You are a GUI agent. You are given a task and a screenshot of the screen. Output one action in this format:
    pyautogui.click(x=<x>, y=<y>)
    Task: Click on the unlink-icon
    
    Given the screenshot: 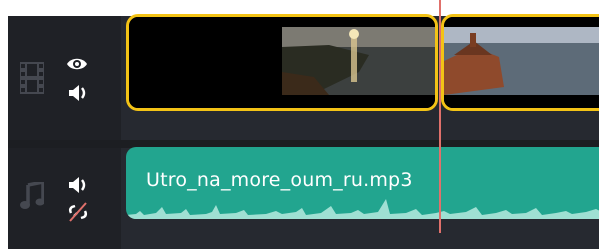 What is the action you would take?
    pyautogui.click(x=78, y=212)
    